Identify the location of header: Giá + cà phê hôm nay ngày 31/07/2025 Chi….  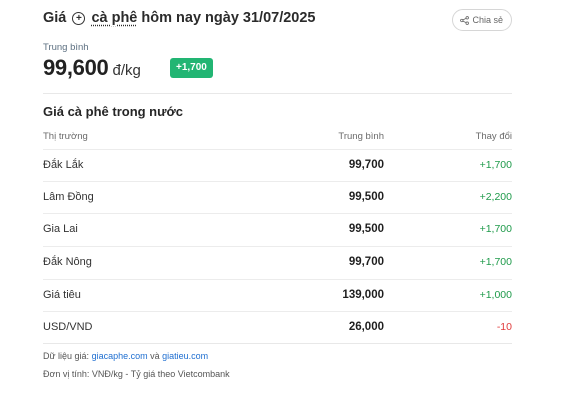
(277, 20).